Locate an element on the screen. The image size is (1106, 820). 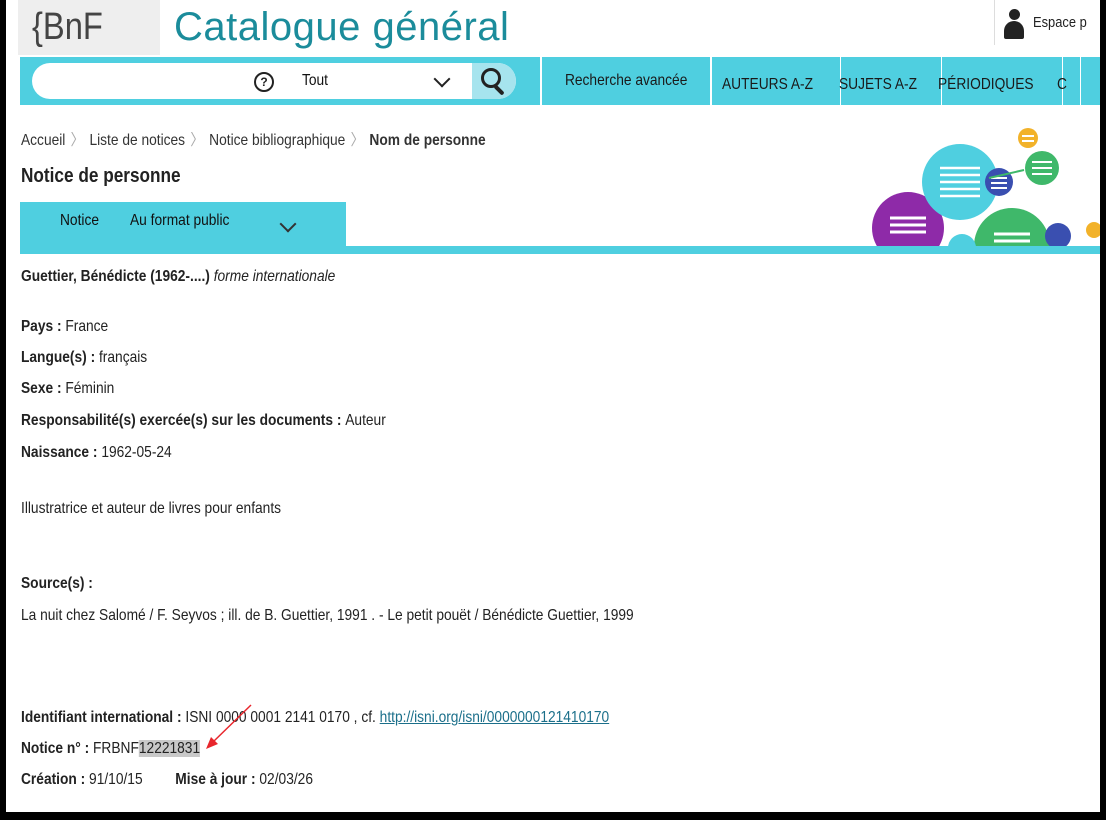
advanced-search-link-box: Recherche avancée is located at coordinates (626, 81).